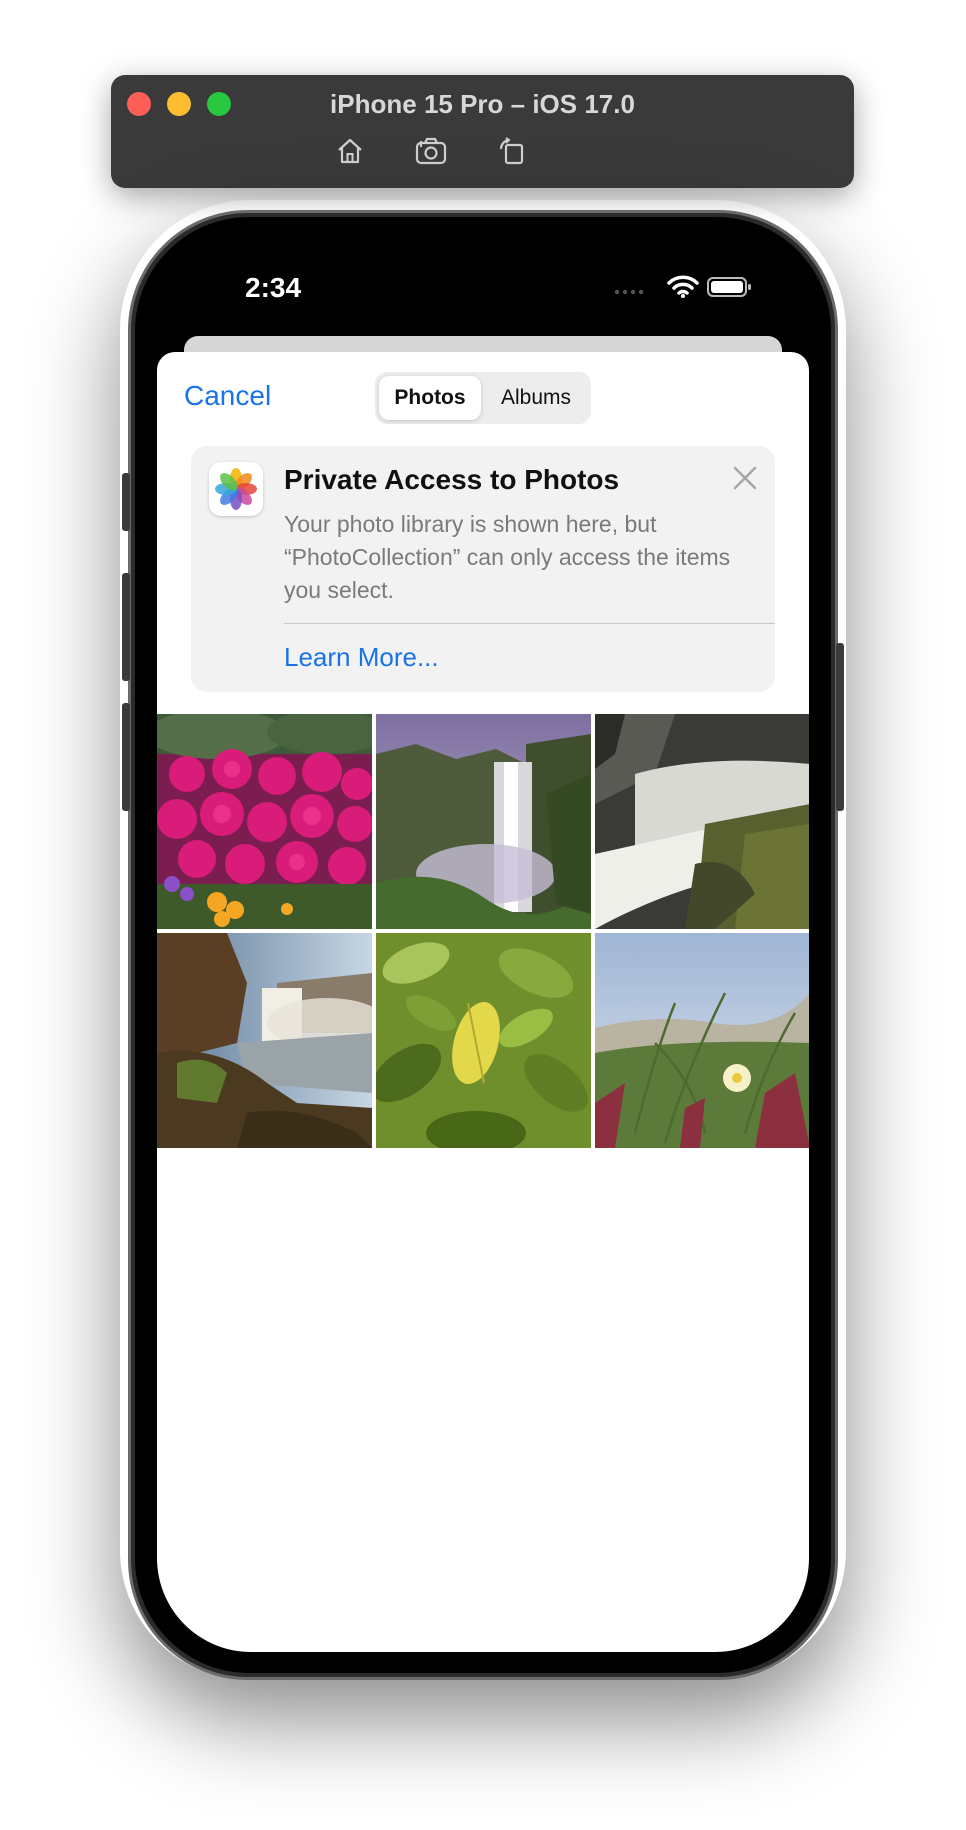 The width and height of the screenshot is (966, 1830). Describe the element at coordinates (729, 287) in the screenshot. I see `battery-icon` at that location.